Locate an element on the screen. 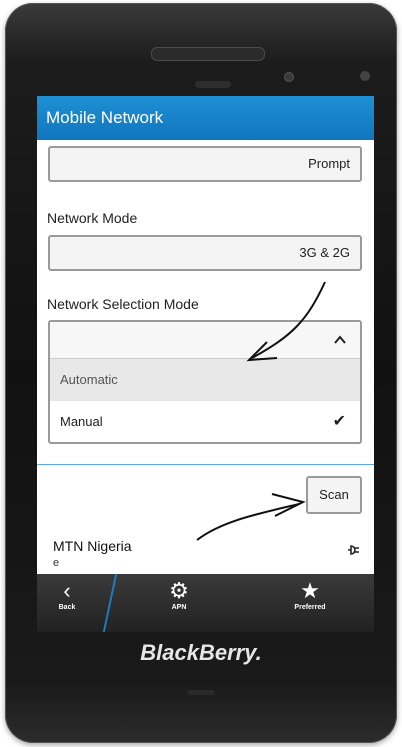 The width and height of the screenshot is (402, 747). apn-button: ⚙ APN is located at coordinates (179, 594).